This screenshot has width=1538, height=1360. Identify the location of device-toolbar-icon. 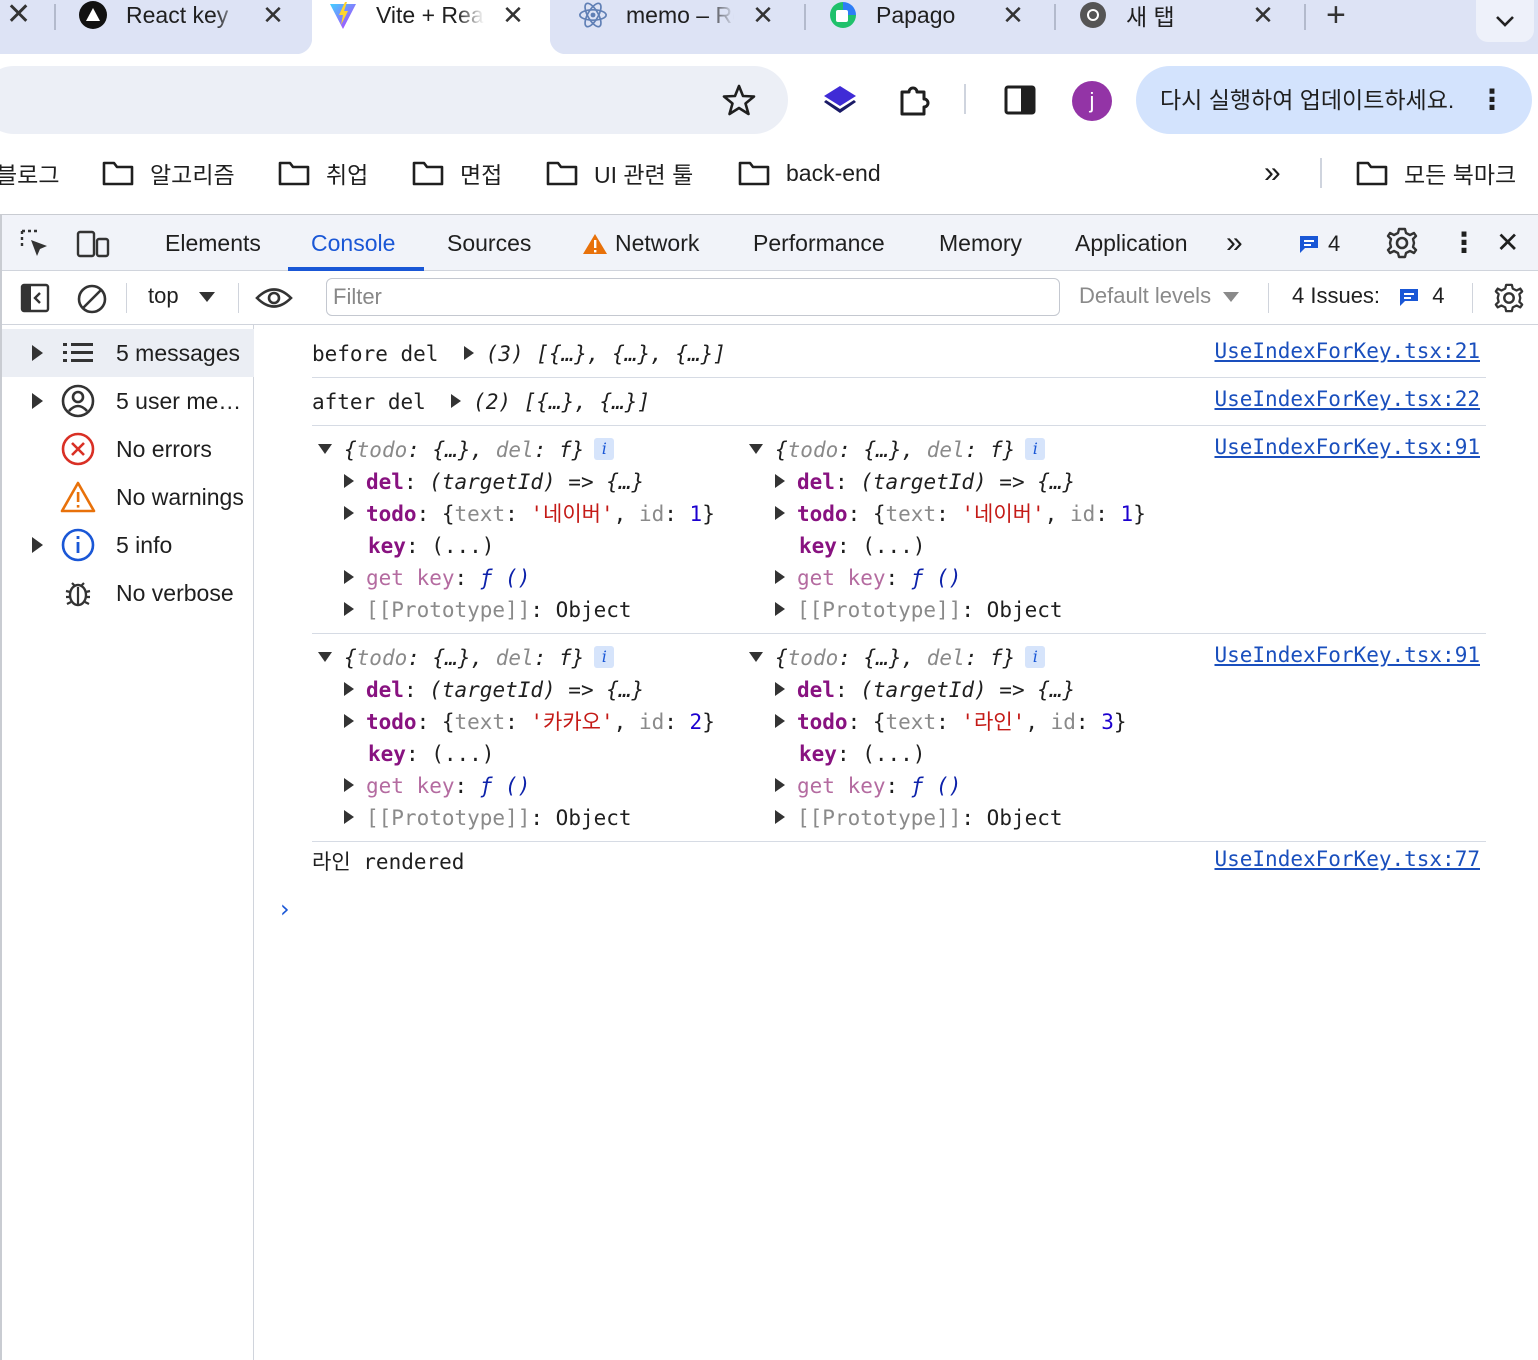
(93, 244).